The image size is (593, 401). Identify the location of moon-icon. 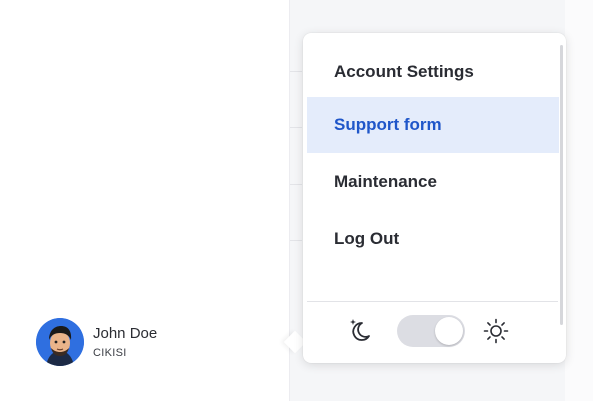
(360, 330).